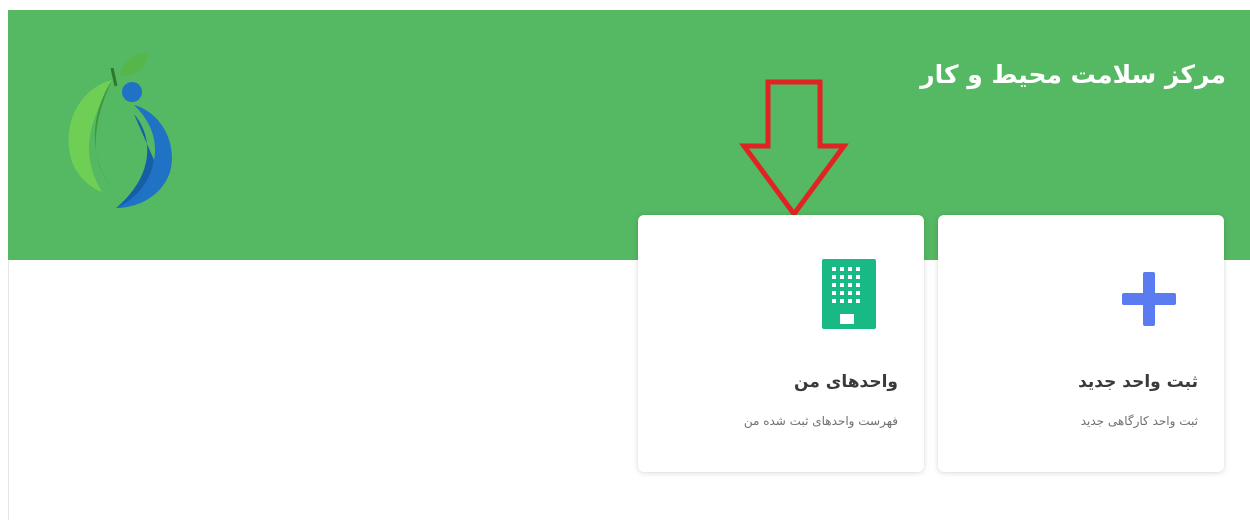 The image size is (1250, 520). Describe the element at coordinates (846, 382) in the screenshot. I see `card-title: واحدهای من` at that location.